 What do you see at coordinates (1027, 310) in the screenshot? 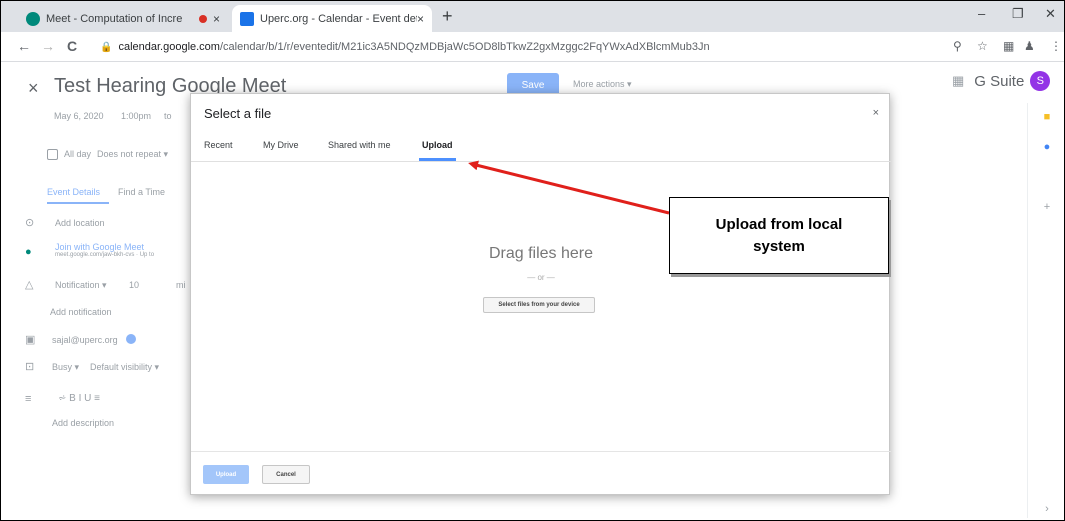
I see `side-rail-divider` at bounding box center [1027, 310].